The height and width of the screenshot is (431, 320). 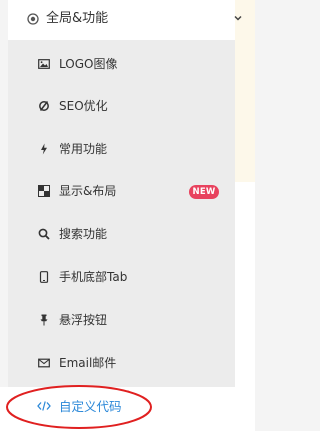 I want to click on pin-icon, so click(x=44, y=320).